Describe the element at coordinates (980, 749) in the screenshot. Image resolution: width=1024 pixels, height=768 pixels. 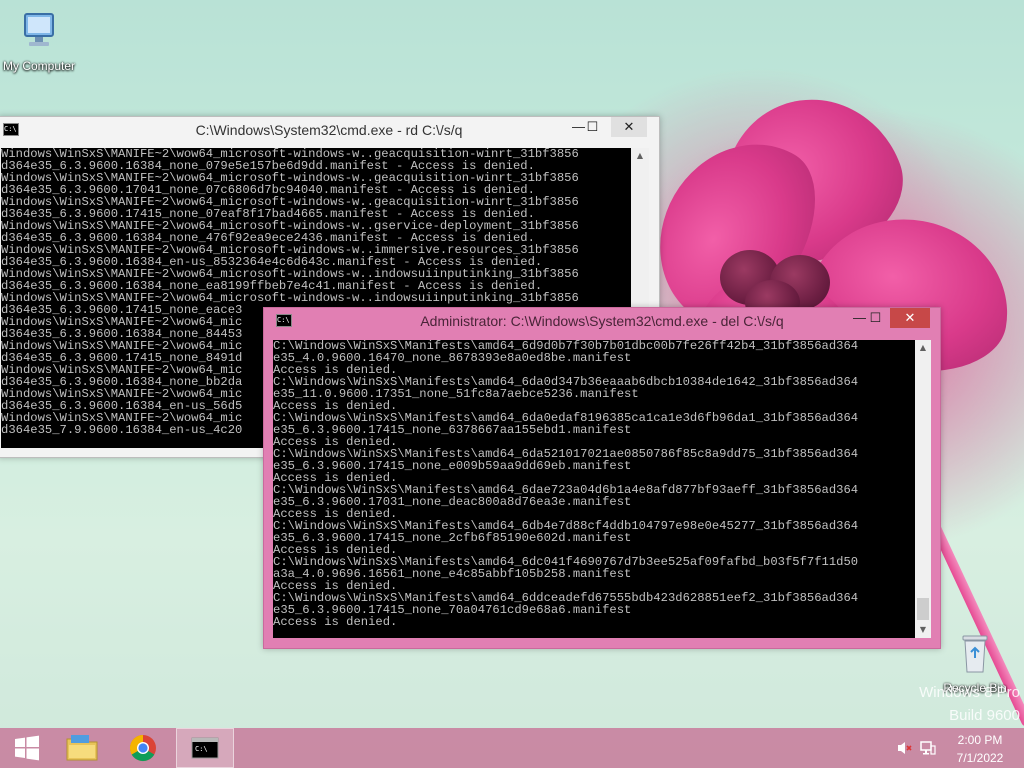
I see `clock: 2:00 PM 7/1/2022` at that location.